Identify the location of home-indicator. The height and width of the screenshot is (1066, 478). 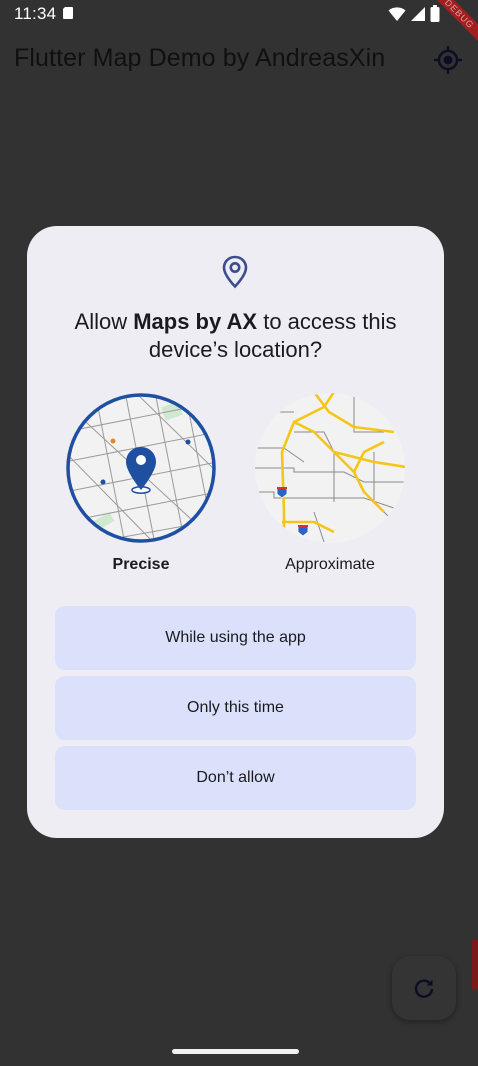
(235, 1051).